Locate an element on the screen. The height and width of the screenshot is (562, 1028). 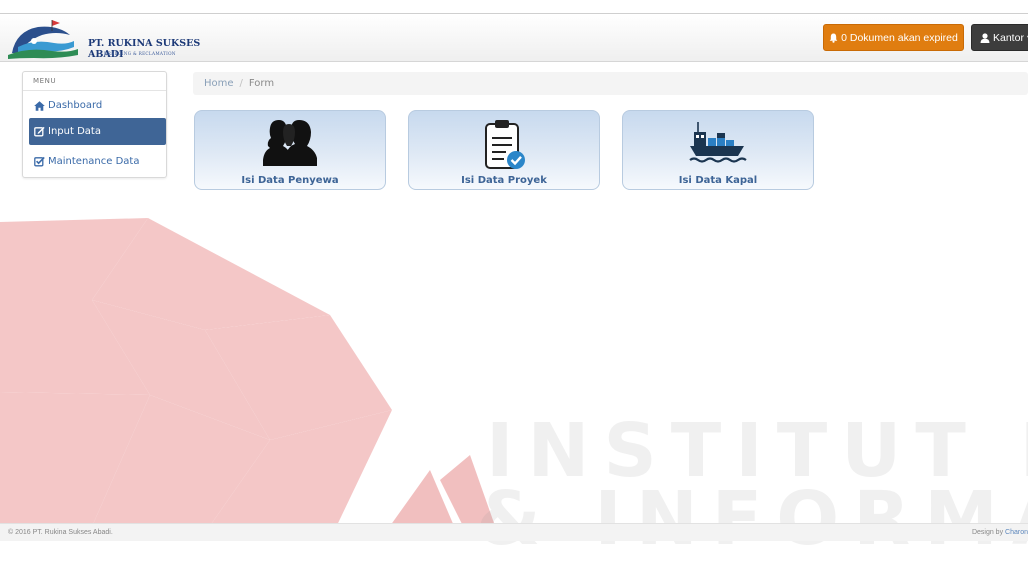
tile-isi-data-penyewa: Isi Data Penyewa is located at coordinates (290, 150).